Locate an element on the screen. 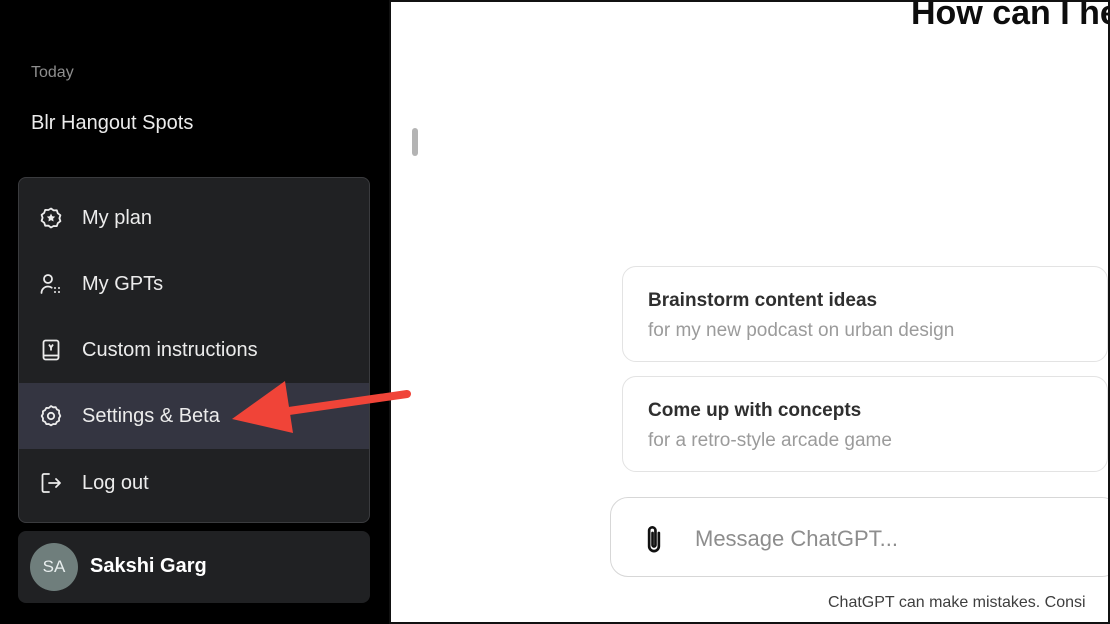  paperclip-icon is located at coordinates (654, 539).